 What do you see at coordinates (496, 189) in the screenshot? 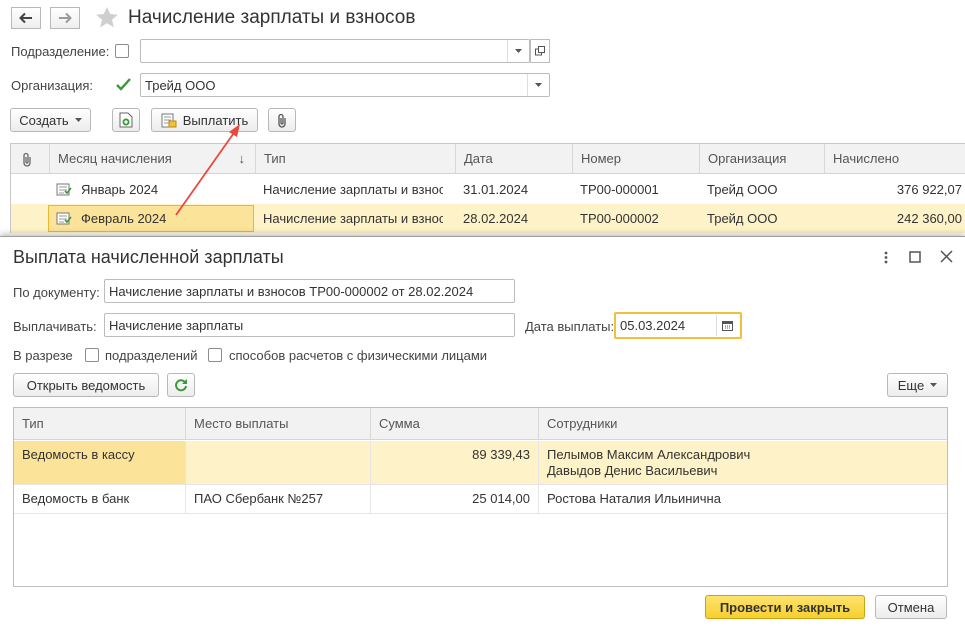
I see `date-cell: 31.01.2024` at bounding box center [496, 189].